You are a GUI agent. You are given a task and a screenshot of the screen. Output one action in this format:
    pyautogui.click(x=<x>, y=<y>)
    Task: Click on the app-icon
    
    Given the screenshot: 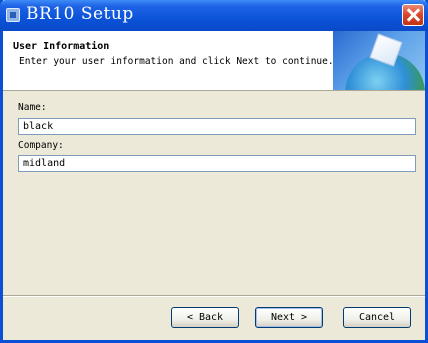 What is the action you would take?
    pyautogui.click(x=13, y=15)
    